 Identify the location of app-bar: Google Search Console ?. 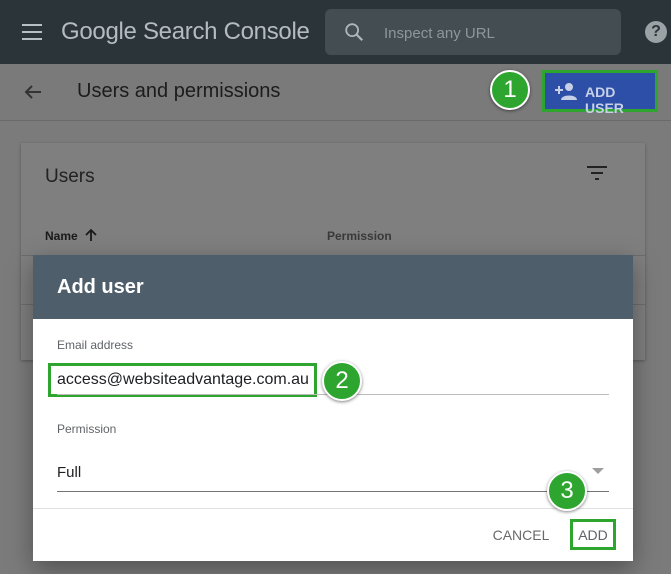
(335, 32).